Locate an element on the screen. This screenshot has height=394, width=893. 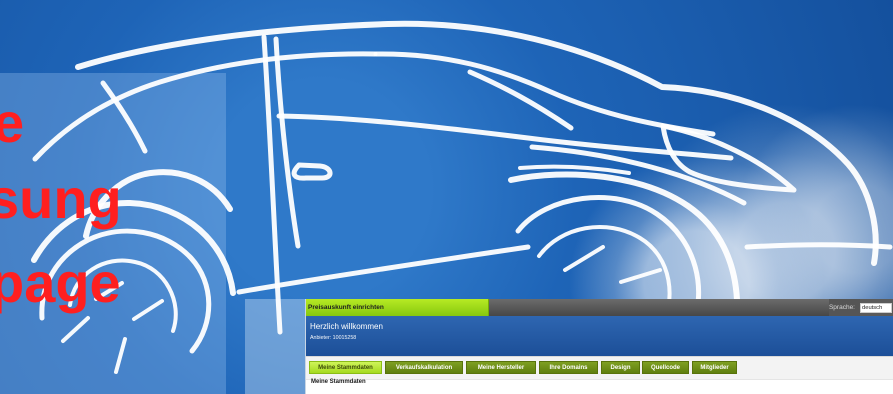
hero-red-text-line-3: page is located at coordinates (60, 282).